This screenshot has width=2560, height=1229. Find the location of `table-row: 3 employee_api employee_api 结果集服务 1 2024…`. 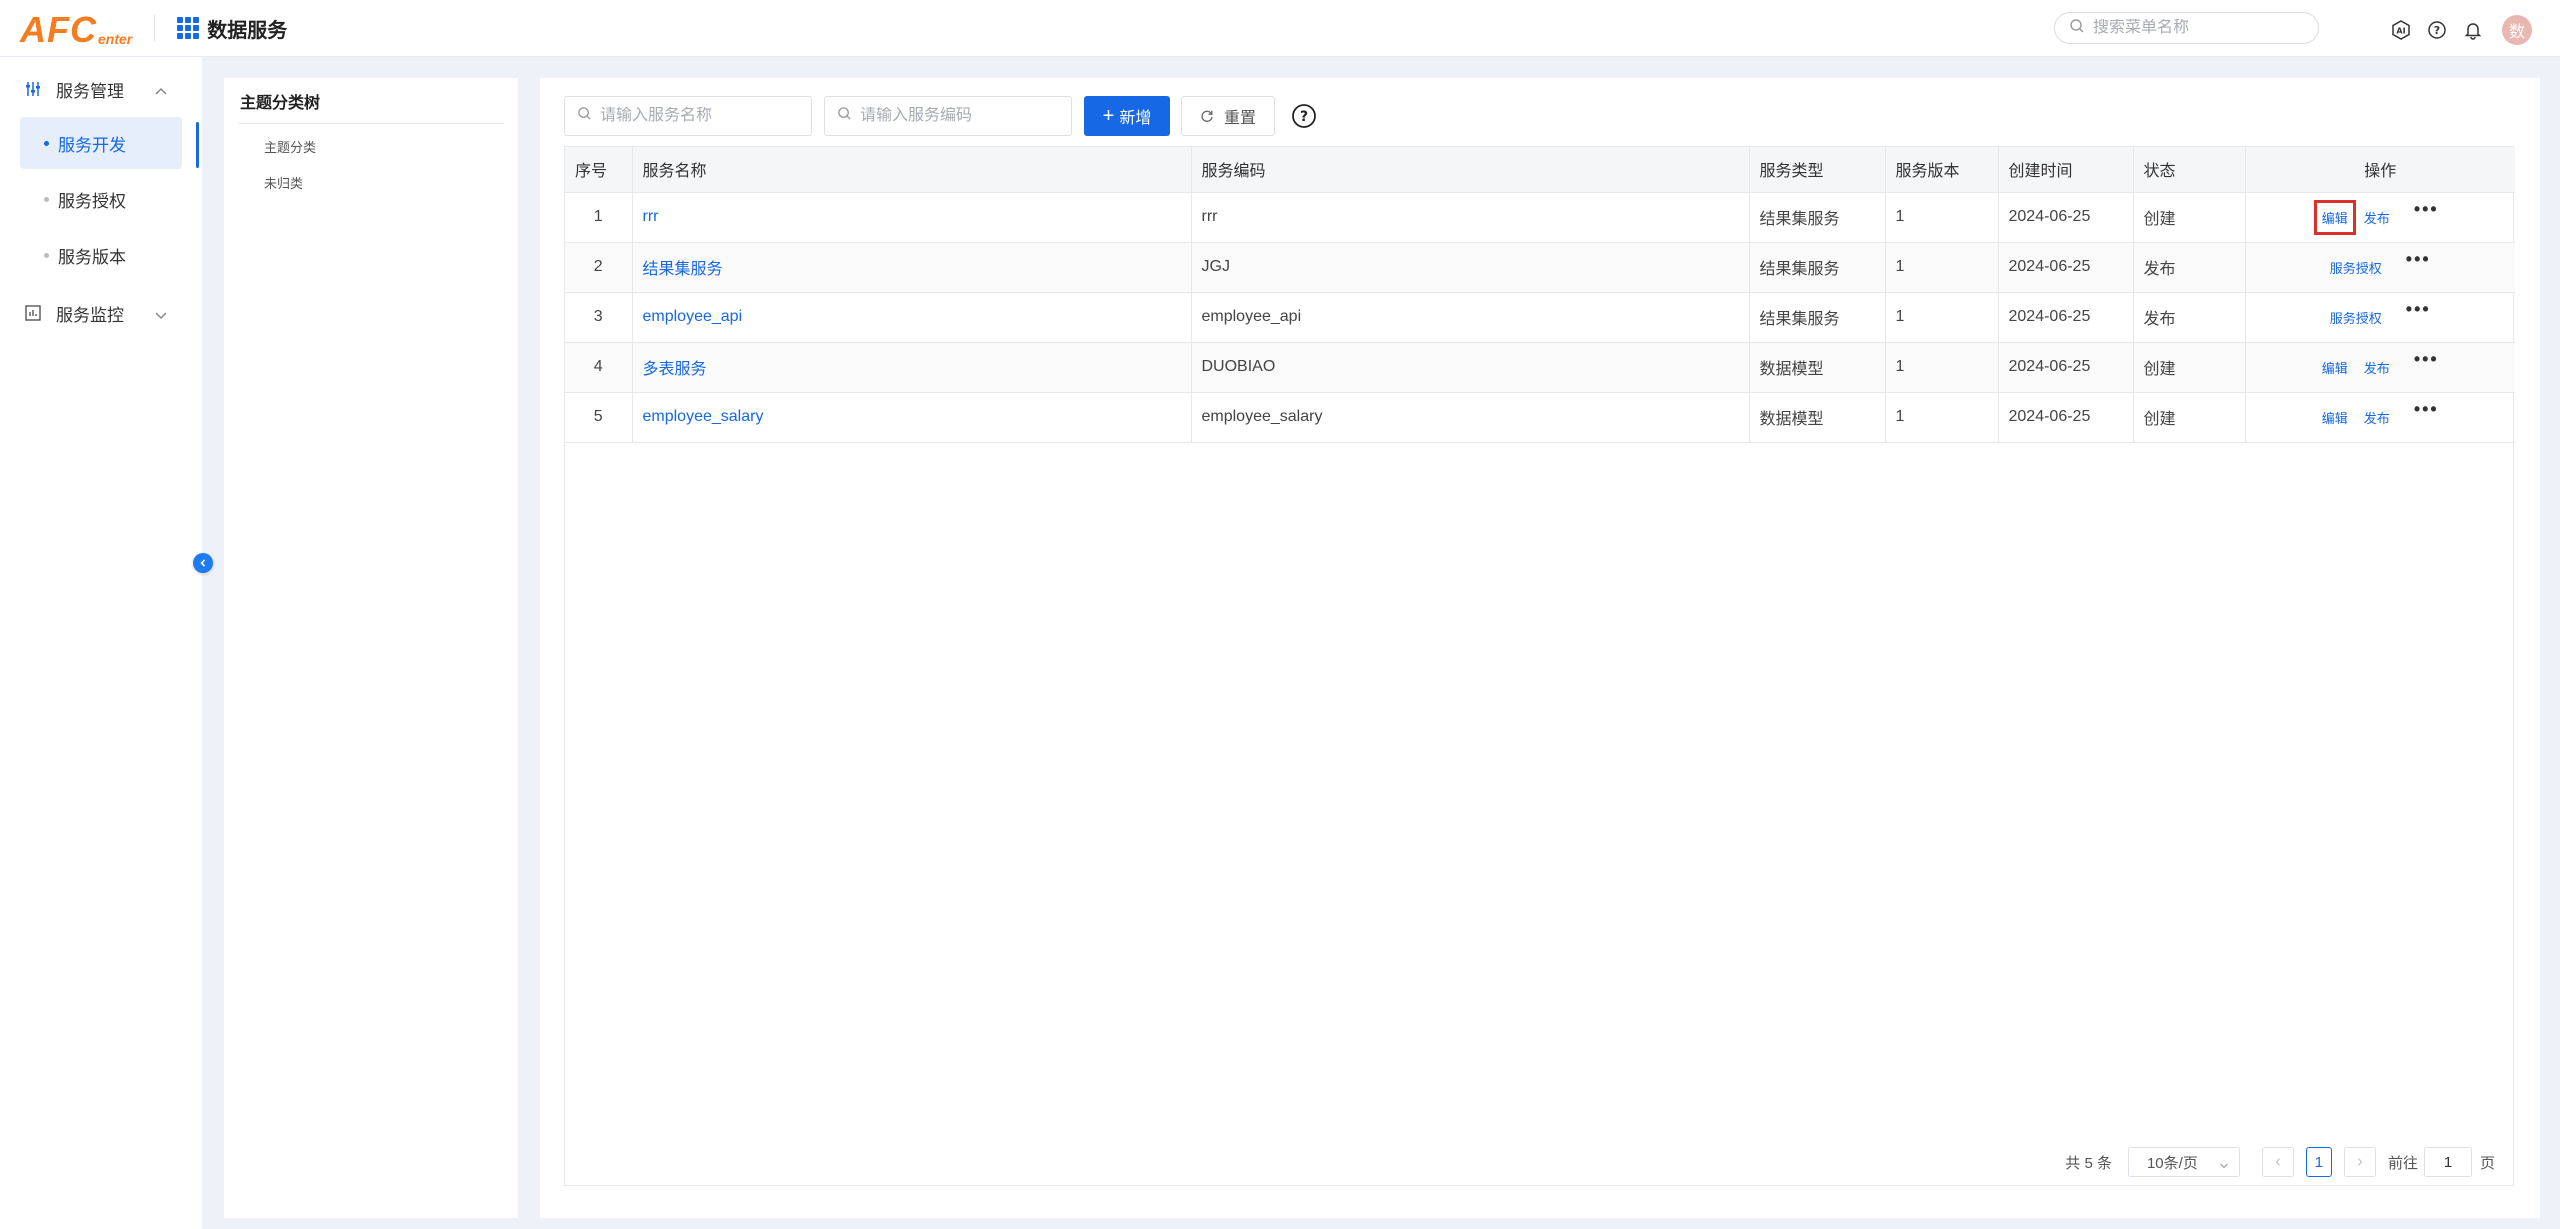

table-row: 3 employee_api employee_api 结果集服务 1 2024… is located at coordinates (1540, 317).